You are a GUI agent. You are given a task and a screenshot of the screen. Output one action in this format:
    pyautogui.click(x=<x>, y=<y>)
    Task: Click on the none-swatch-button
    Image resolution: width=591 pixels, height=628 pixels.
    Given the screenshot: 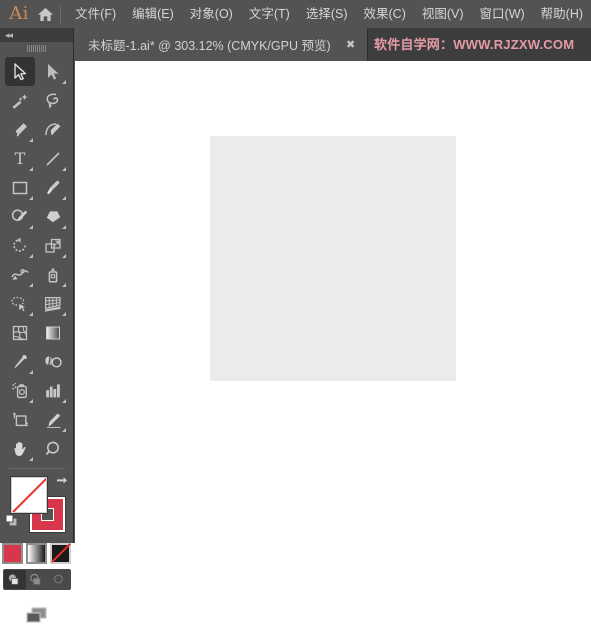 What is the action you would take?
    pyautogui.click(x=60, y=553)
    